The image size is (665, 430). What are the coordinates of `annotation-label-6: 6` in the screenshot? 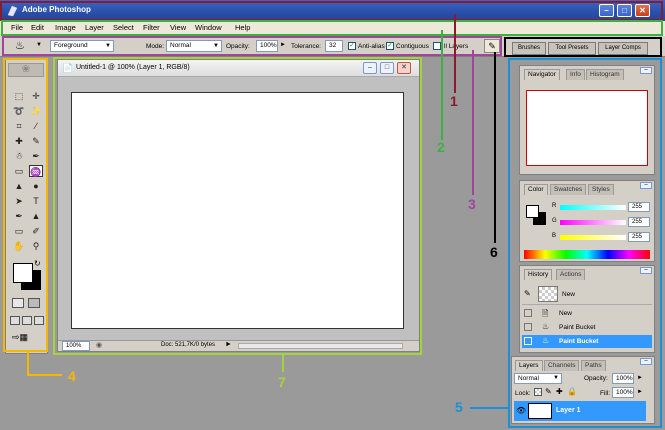 It's located at (494, 252).